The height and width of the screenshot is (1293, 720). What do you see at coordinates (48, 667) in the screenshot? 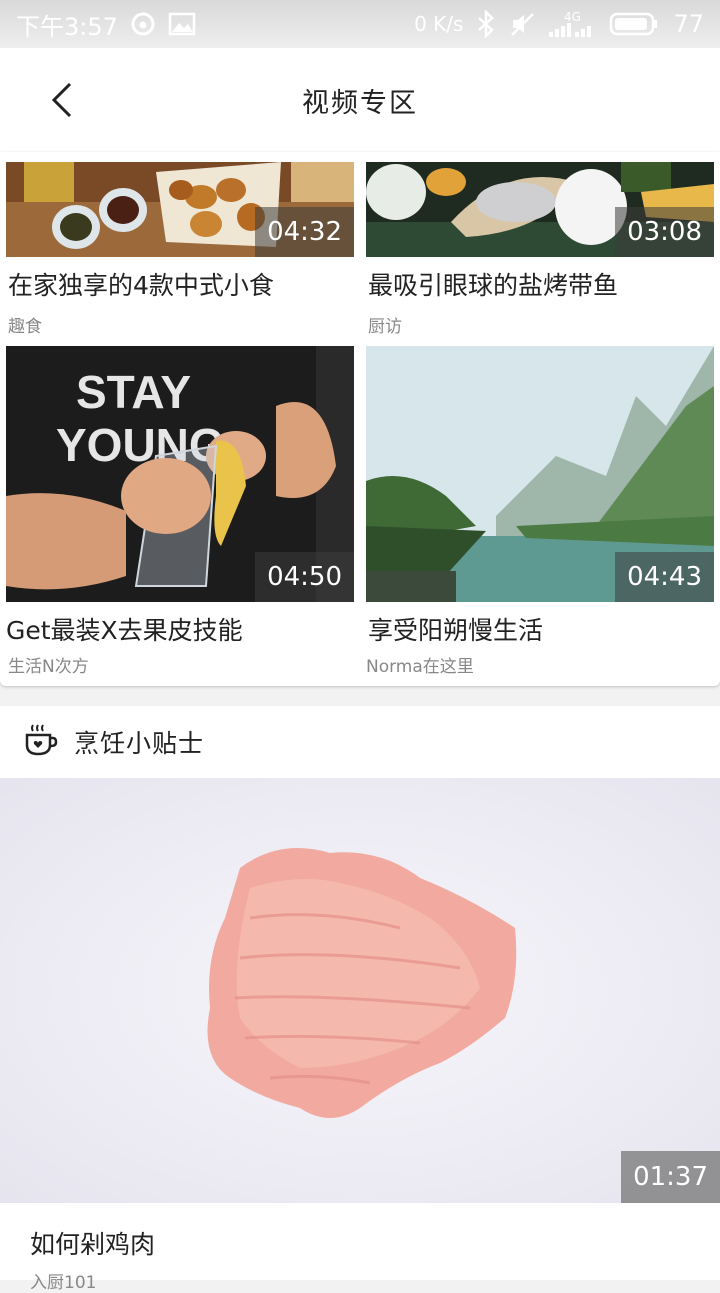
I see `video-source: 生活N次方` at bounding box center [48, 667].